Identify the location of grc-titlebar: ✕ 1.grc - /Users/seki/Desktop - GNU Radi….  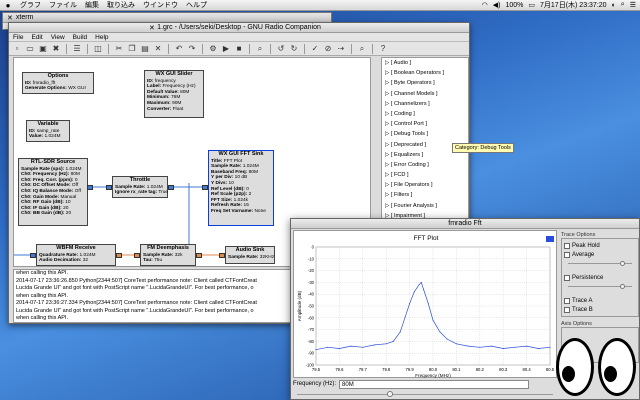
(239, 28).